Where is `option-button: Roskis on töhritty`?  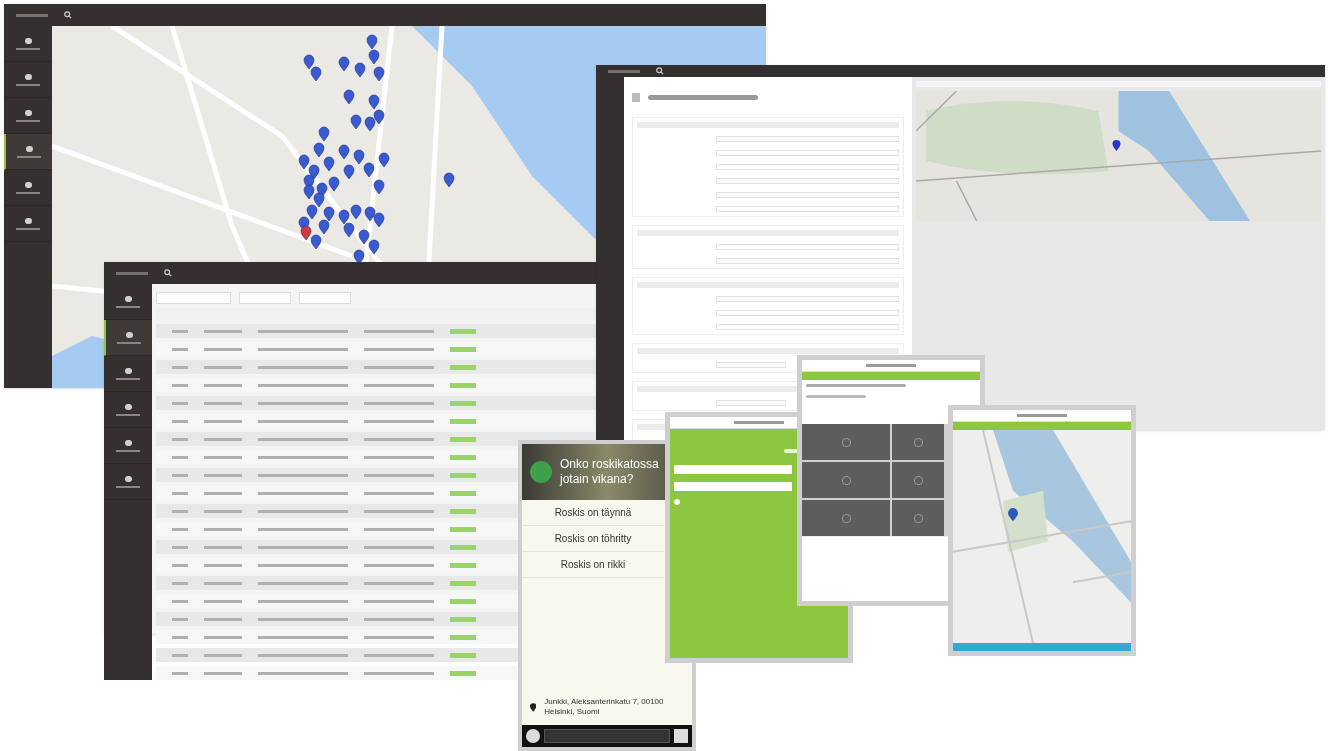 option-button: Roskis on töhritty is located at coordinates (593, 539).